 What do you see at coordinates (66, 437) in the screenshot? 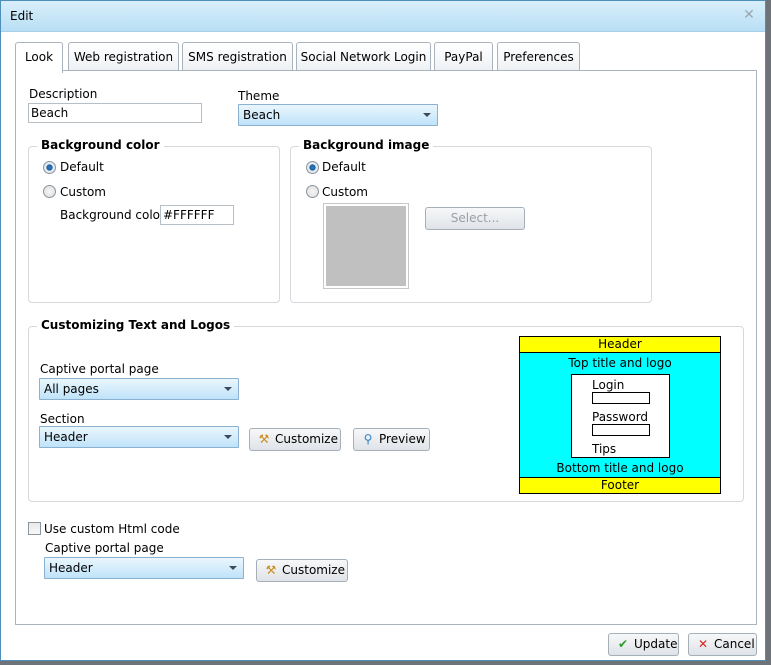
I see `section-select-value: Header` at bounding box center [66, 437].